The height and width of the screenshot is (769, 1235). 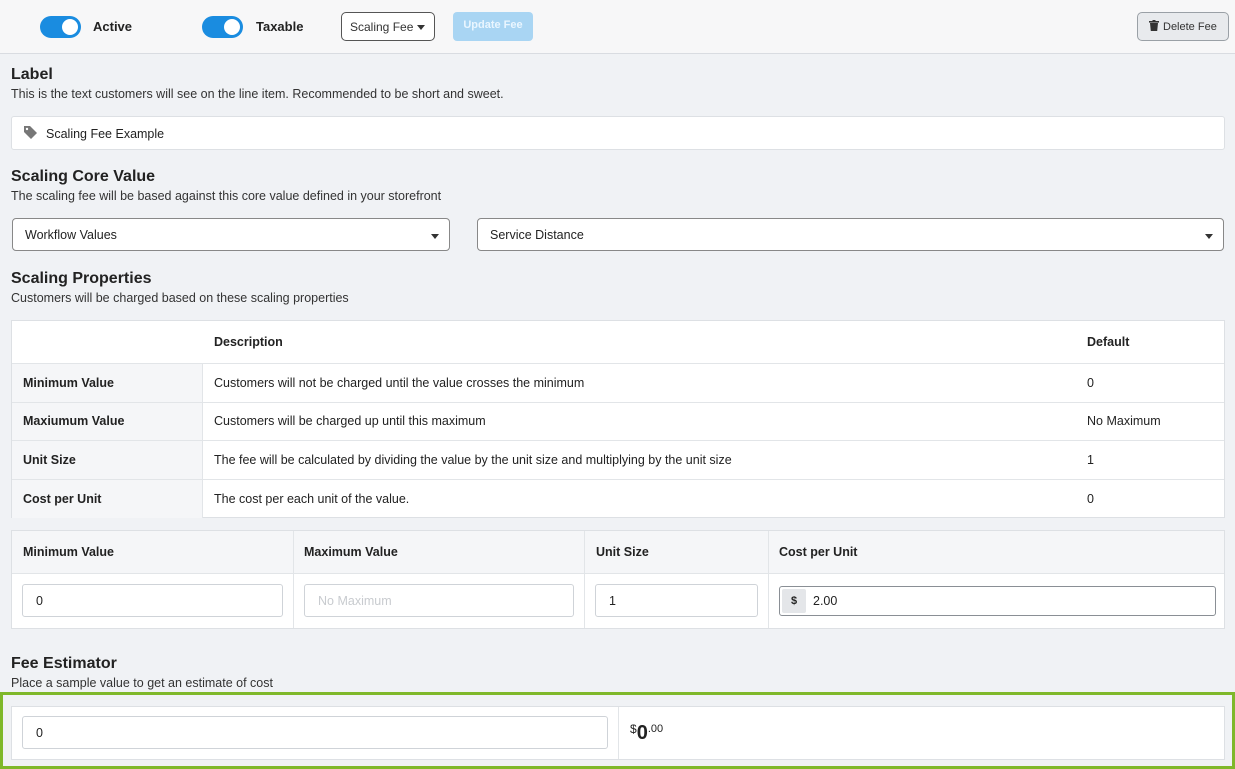 I want to click on delete-fee-button: Delete Fee, so click(x=1183, y=26).